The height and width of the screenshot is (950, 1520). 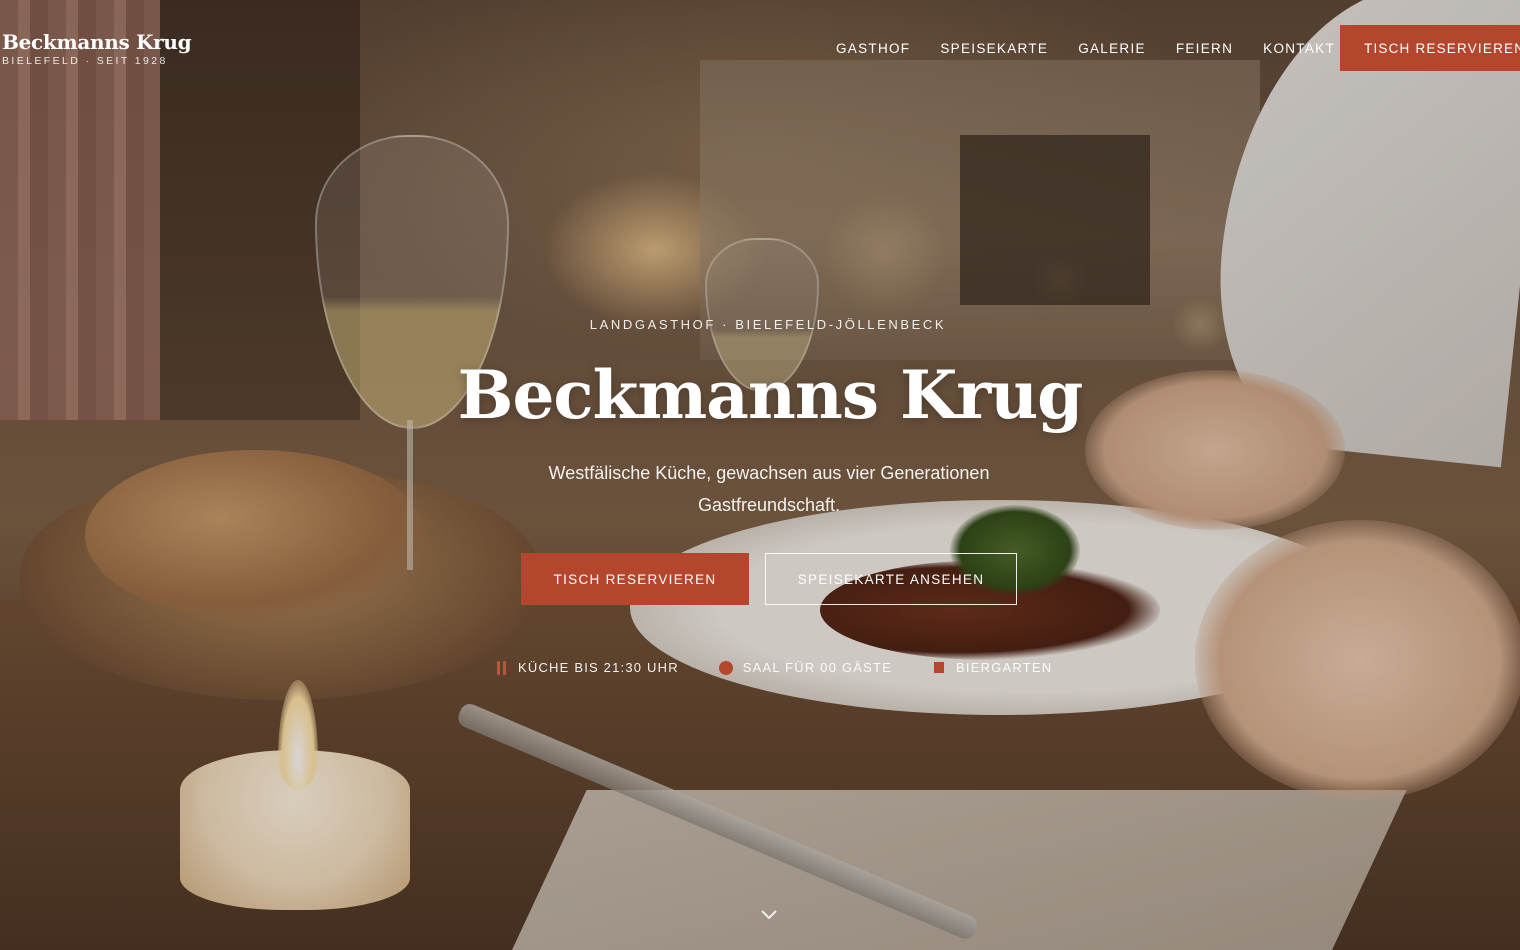 What do you see at coordinates (1204, 48) in the screenshot?
I see `nav-link-feiern: FEIERN` at bounding box center [1204, 48].